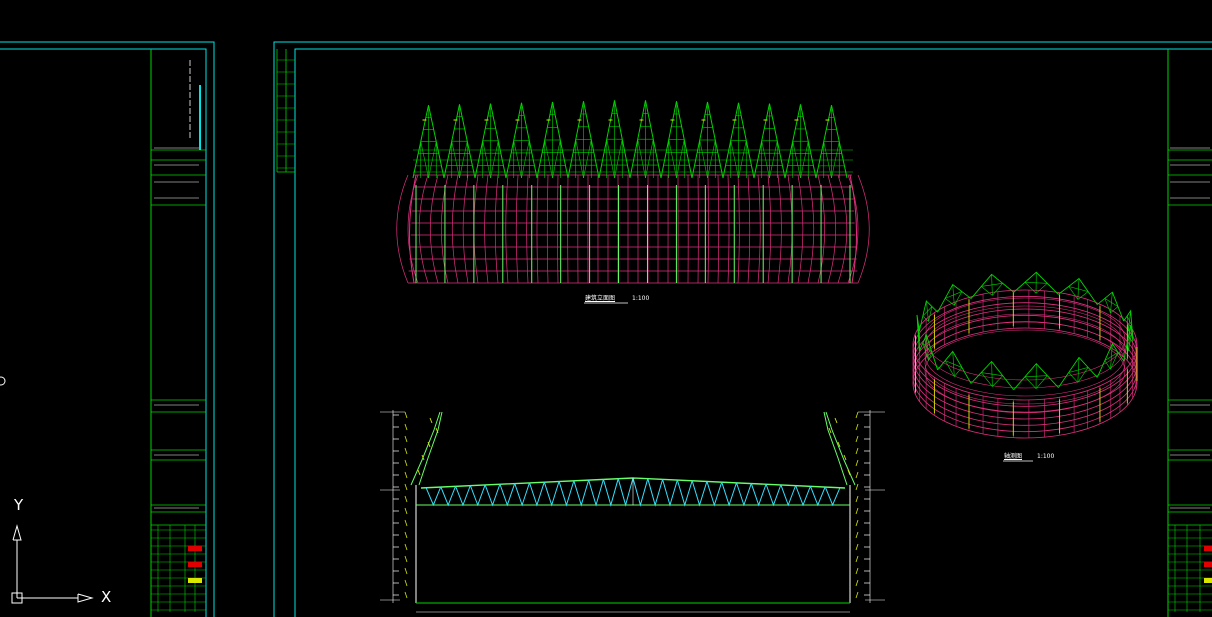  Describe the element at coordinates (85, 598) in the screenshot. I see `ucs-x-arrow` at that location.